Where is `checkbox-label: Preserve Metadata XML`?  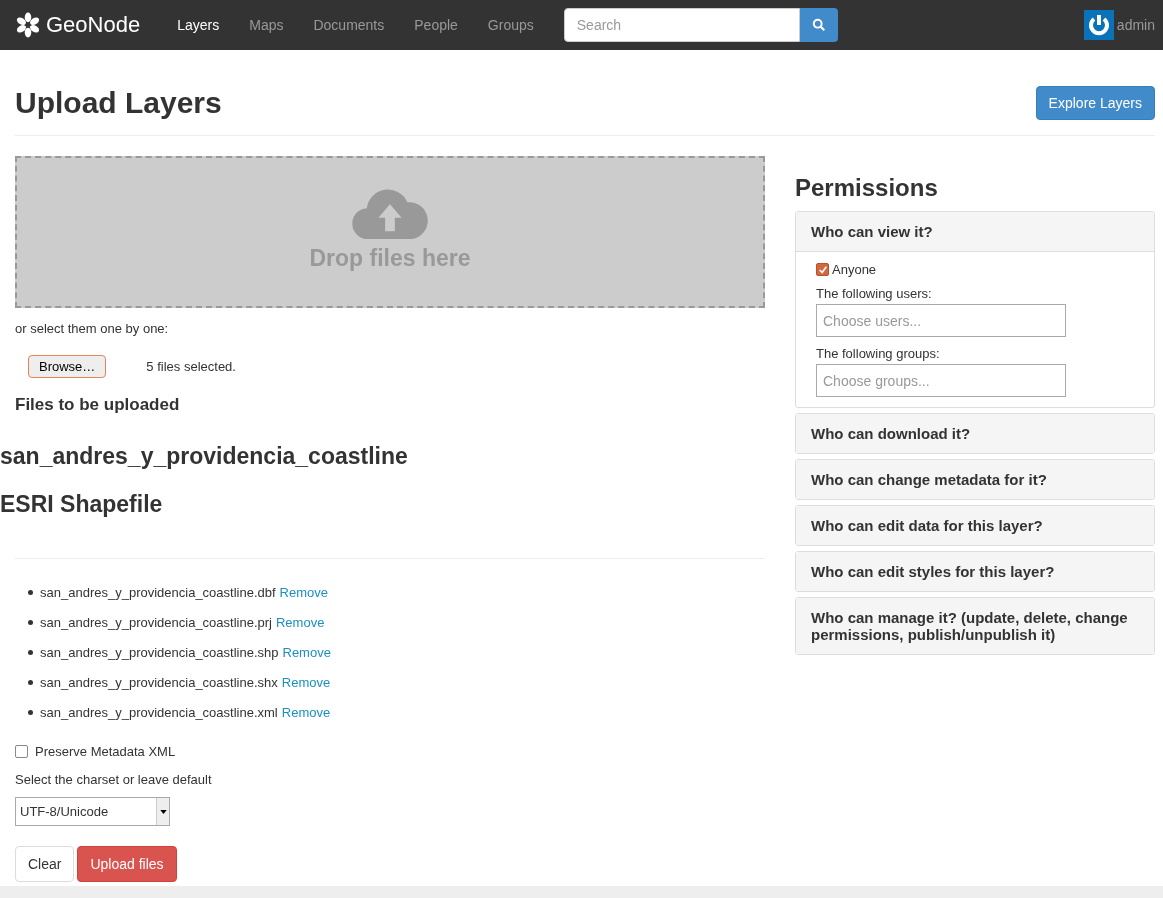
checkbox-label: Preserve Metadata XML is located at coordinates (105, 751).